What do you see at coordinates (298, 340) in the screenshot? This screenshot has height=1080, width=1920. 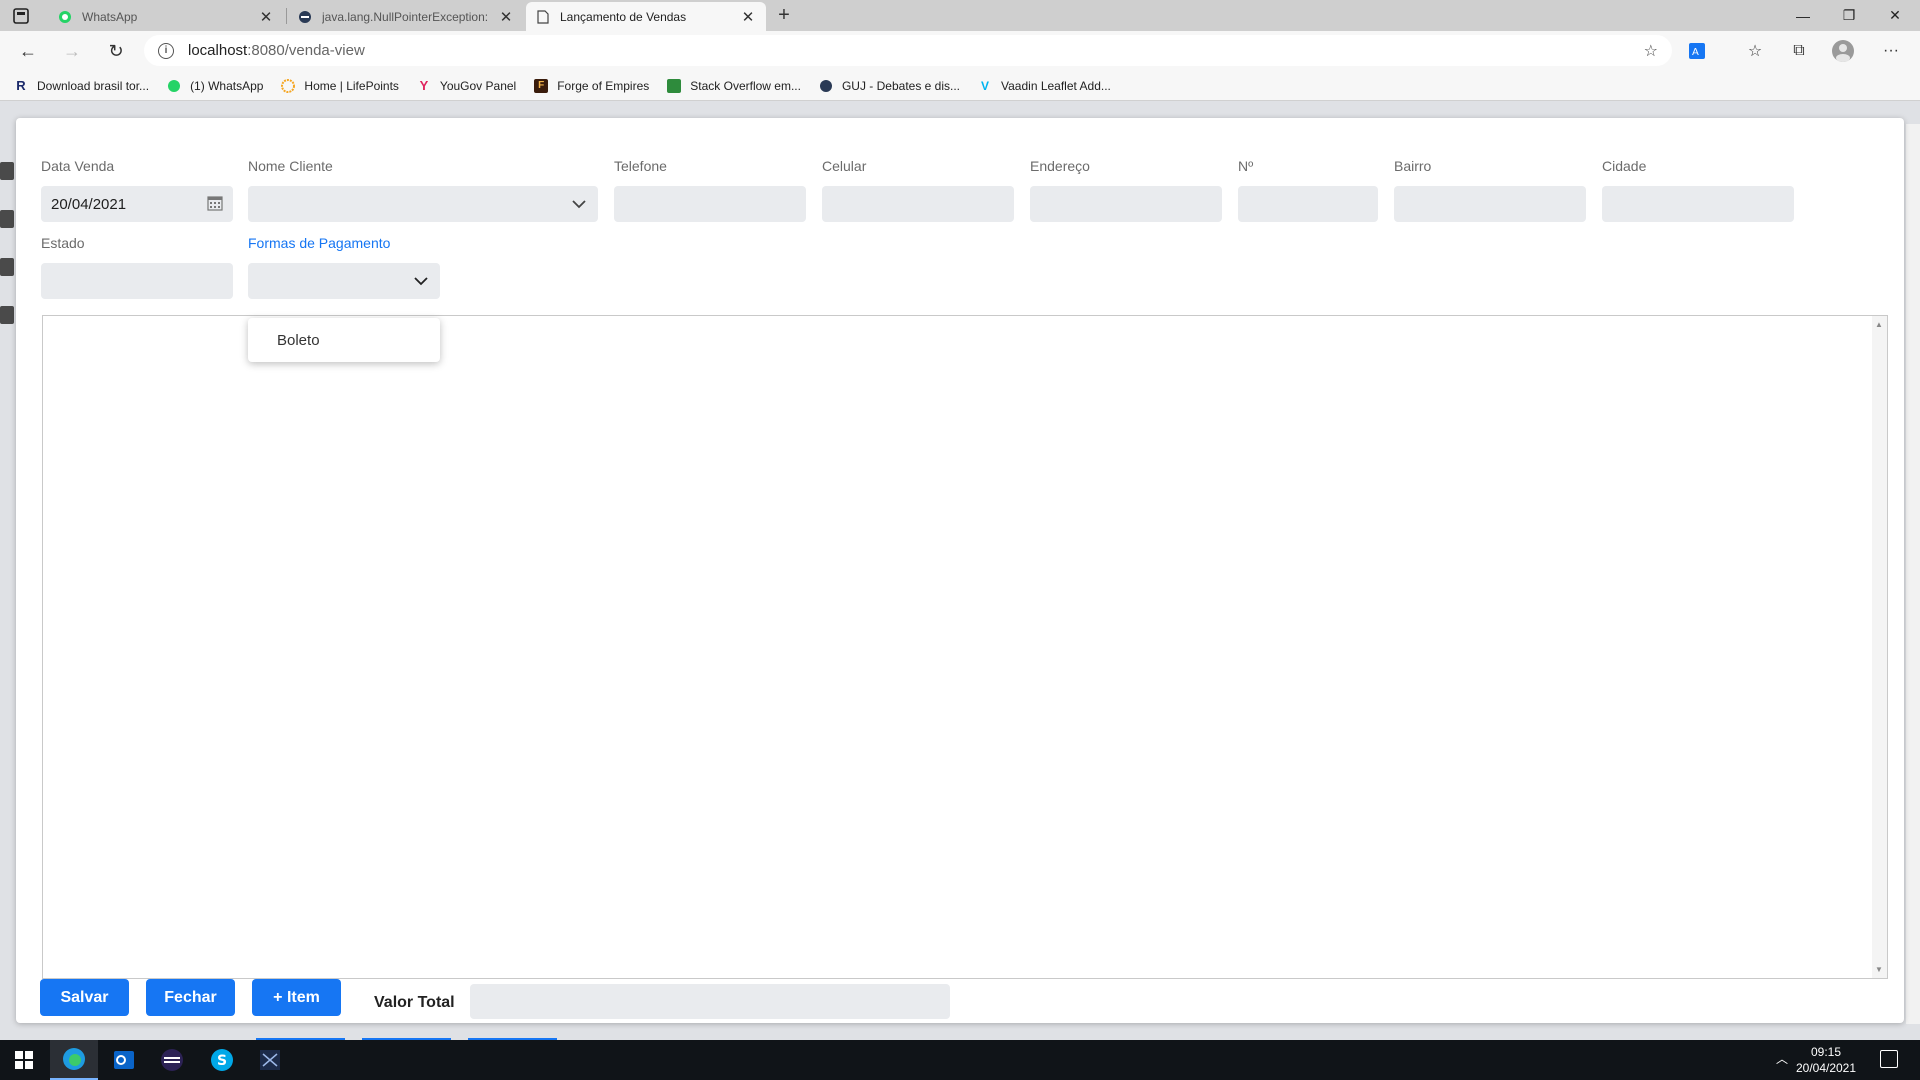 I see `dropdown-option-boleto: Boleto` at bounding box center [298, 340].